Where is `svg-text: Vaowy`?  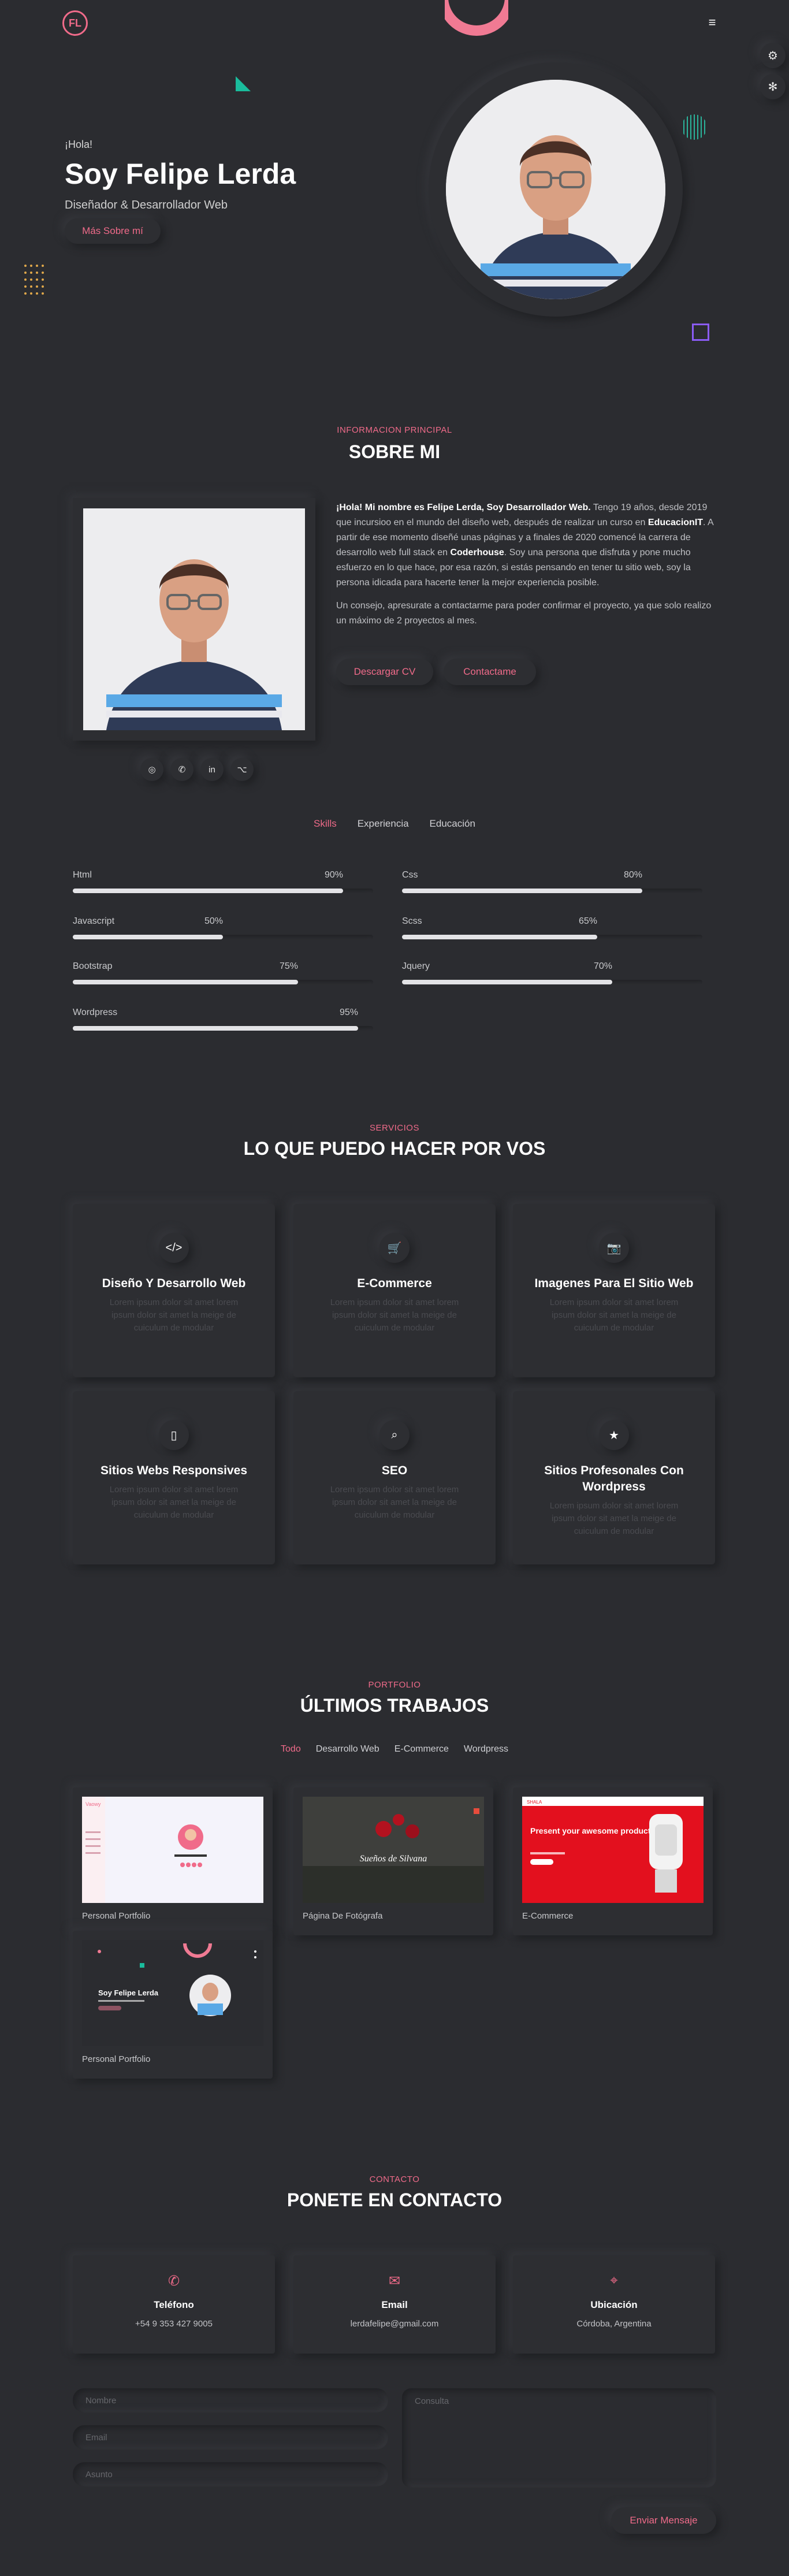 svg-text: Vaowy is located at coordinates (93, 1804).